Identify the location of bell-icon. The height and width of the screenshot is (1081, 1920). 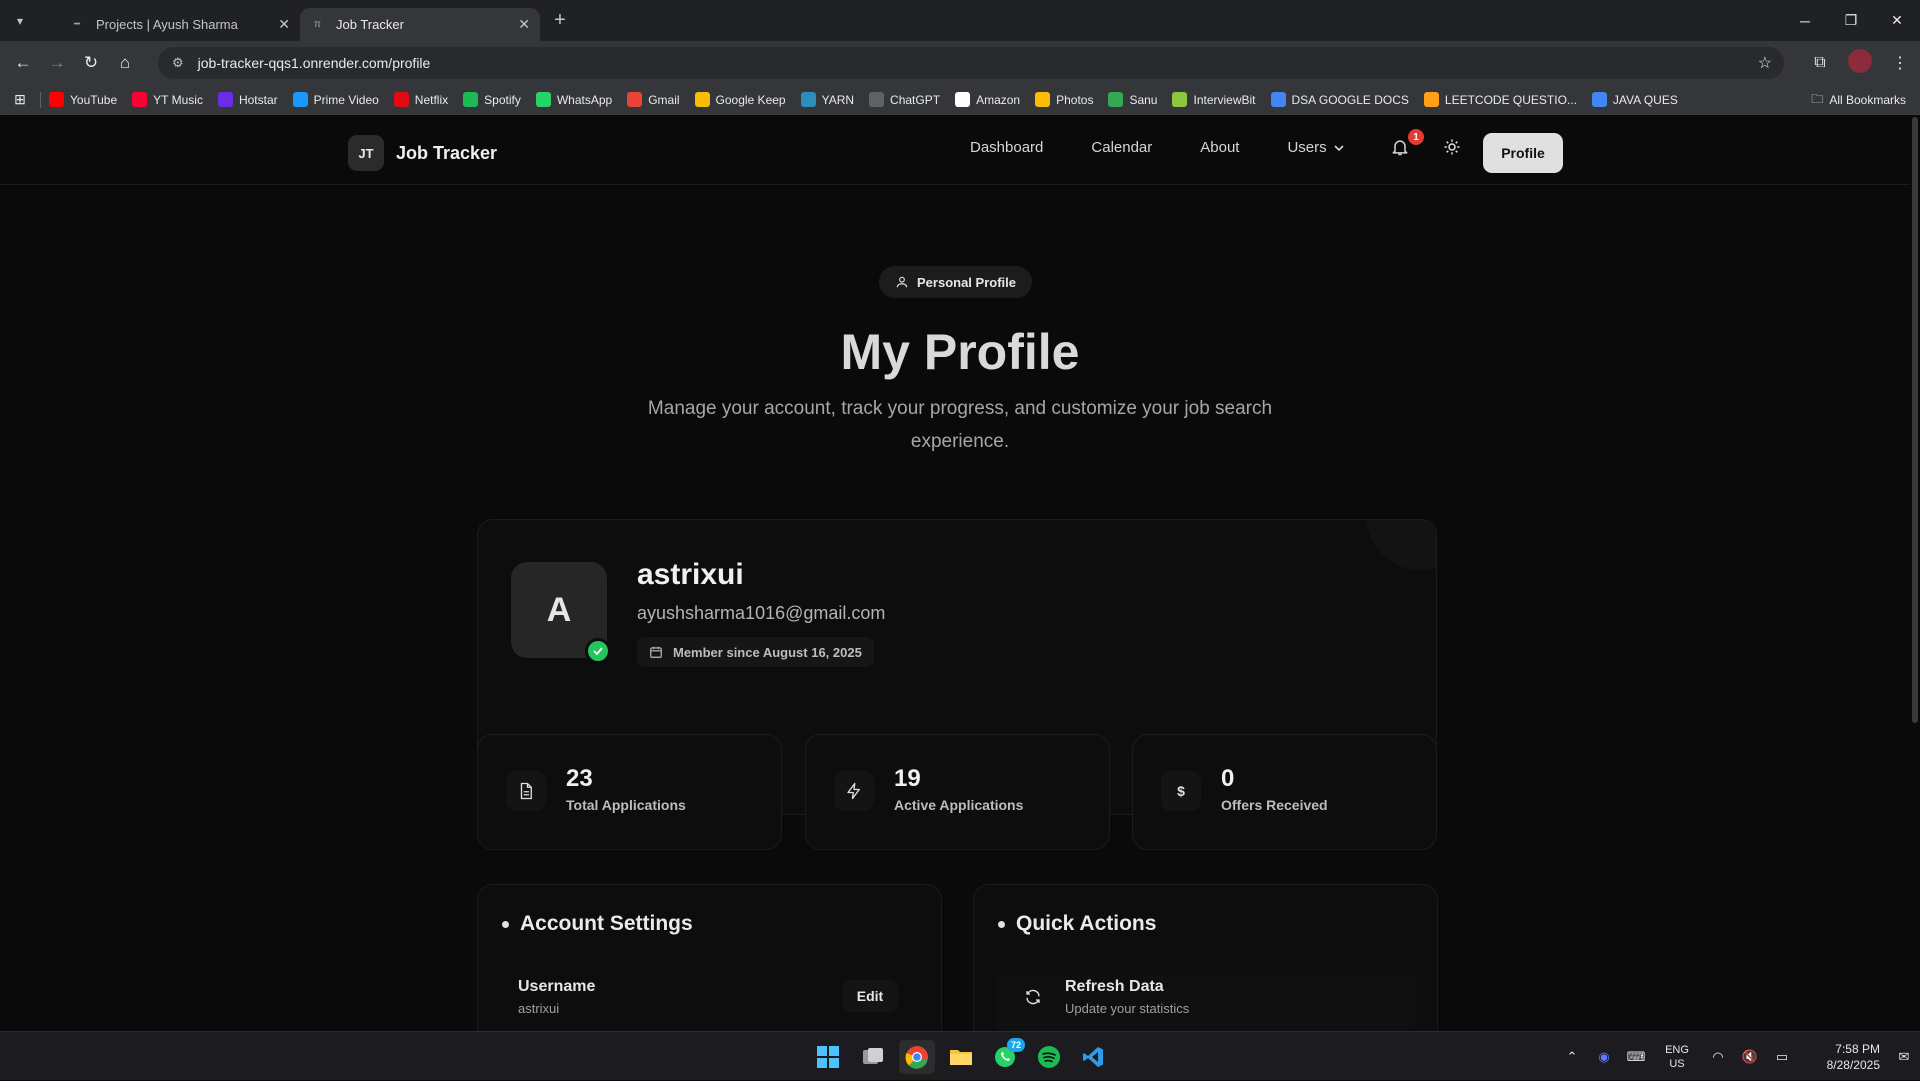
(1400, 148).